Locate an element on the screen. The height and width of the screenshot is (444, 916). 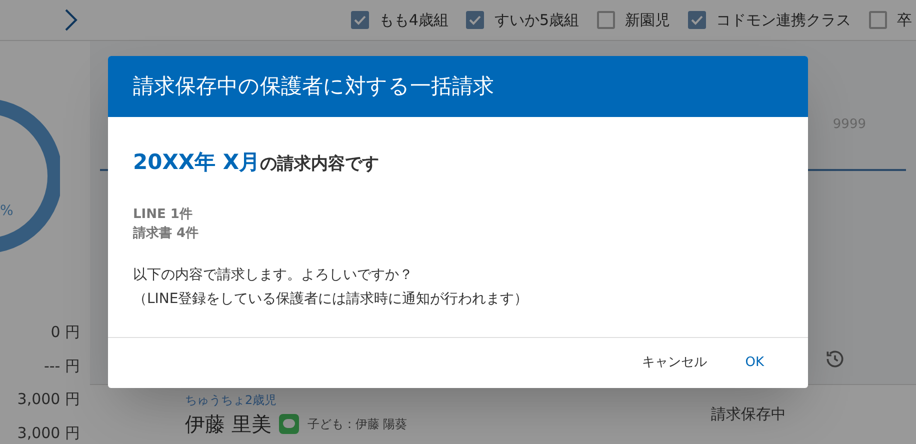
class-name: ちゅうちょ2歳児 is located at coordinates (231, 400).